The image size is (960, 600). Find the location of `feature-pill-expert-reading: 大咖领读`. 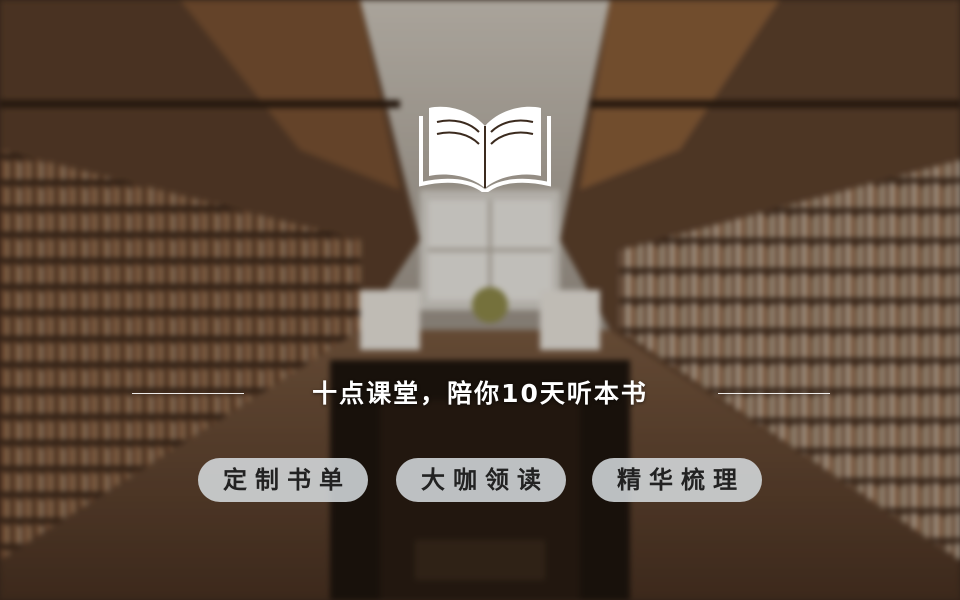

feature-pill-expert-reading: 大咖领读 is located at coordinates (481, 480).